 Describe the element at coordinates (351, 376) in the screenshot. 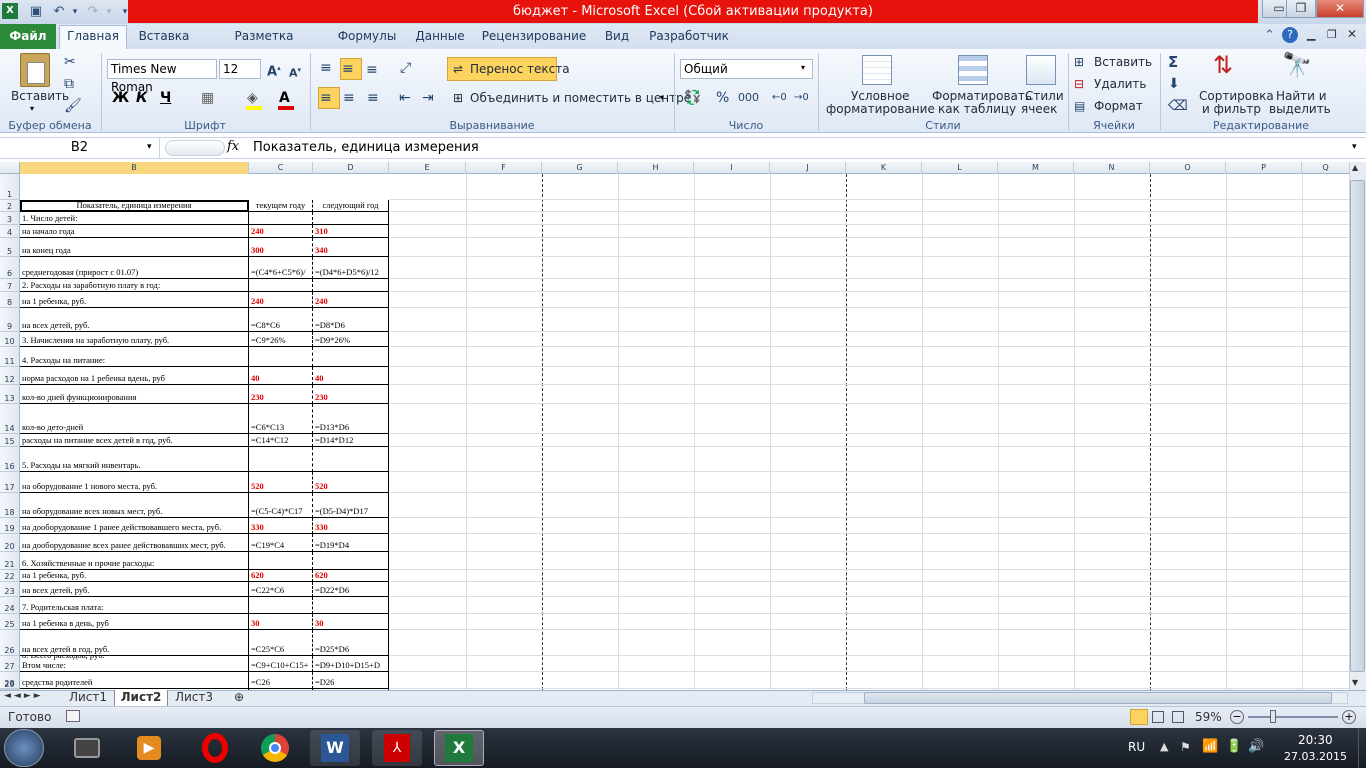

I see `cell-D12: 40` at that location.